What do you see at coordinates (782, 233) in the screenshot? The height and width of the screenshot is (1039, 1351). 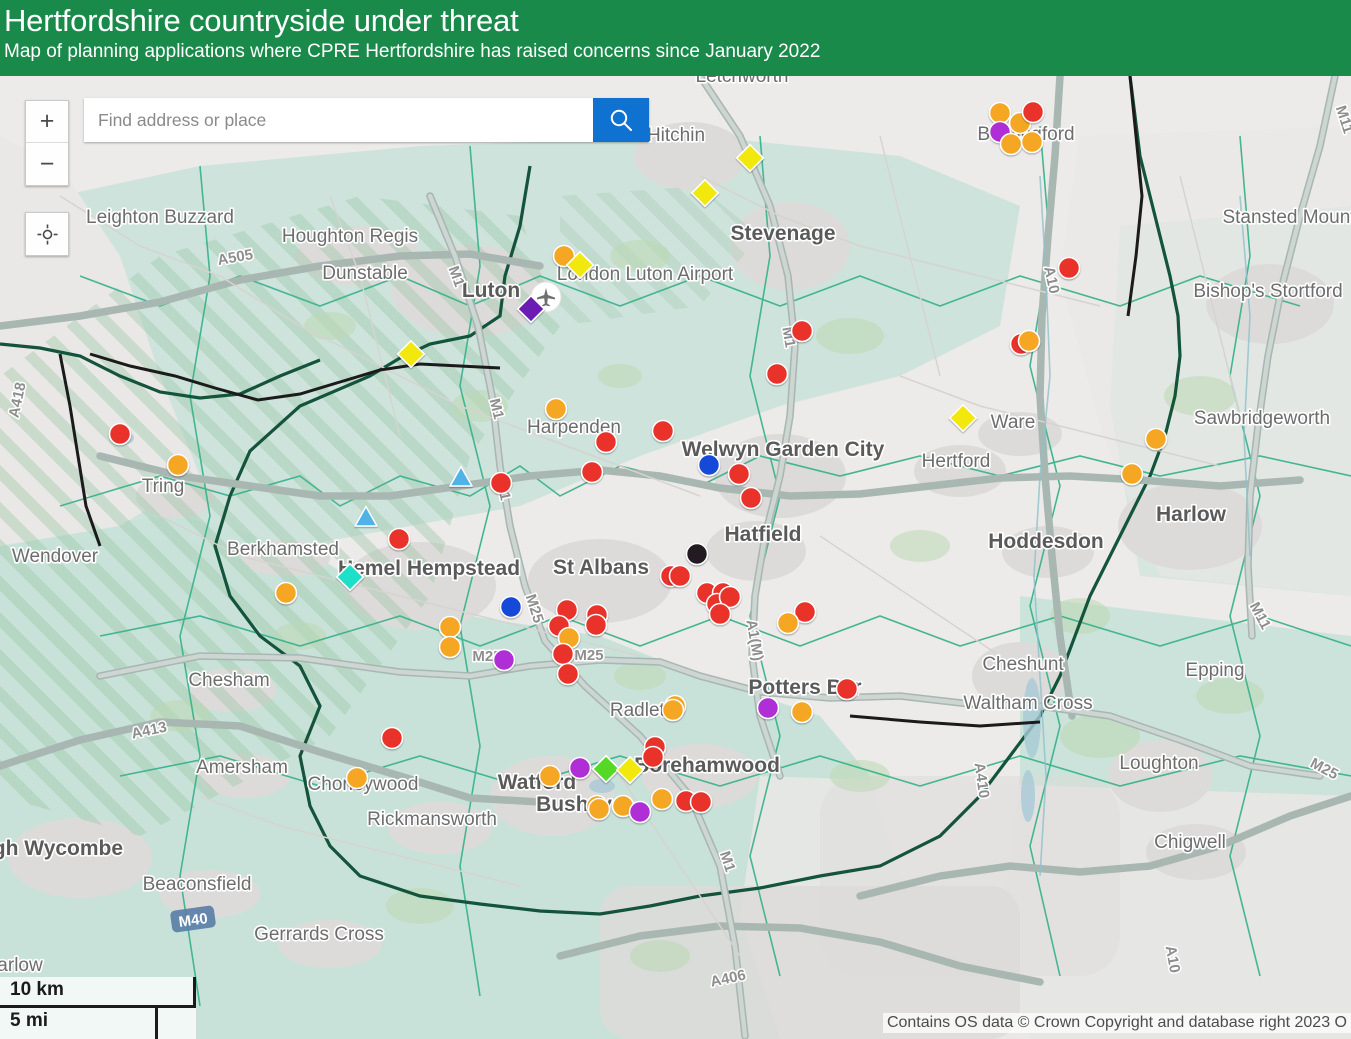 I see `map-label: Stevenage` at bounding box center [782, 233].